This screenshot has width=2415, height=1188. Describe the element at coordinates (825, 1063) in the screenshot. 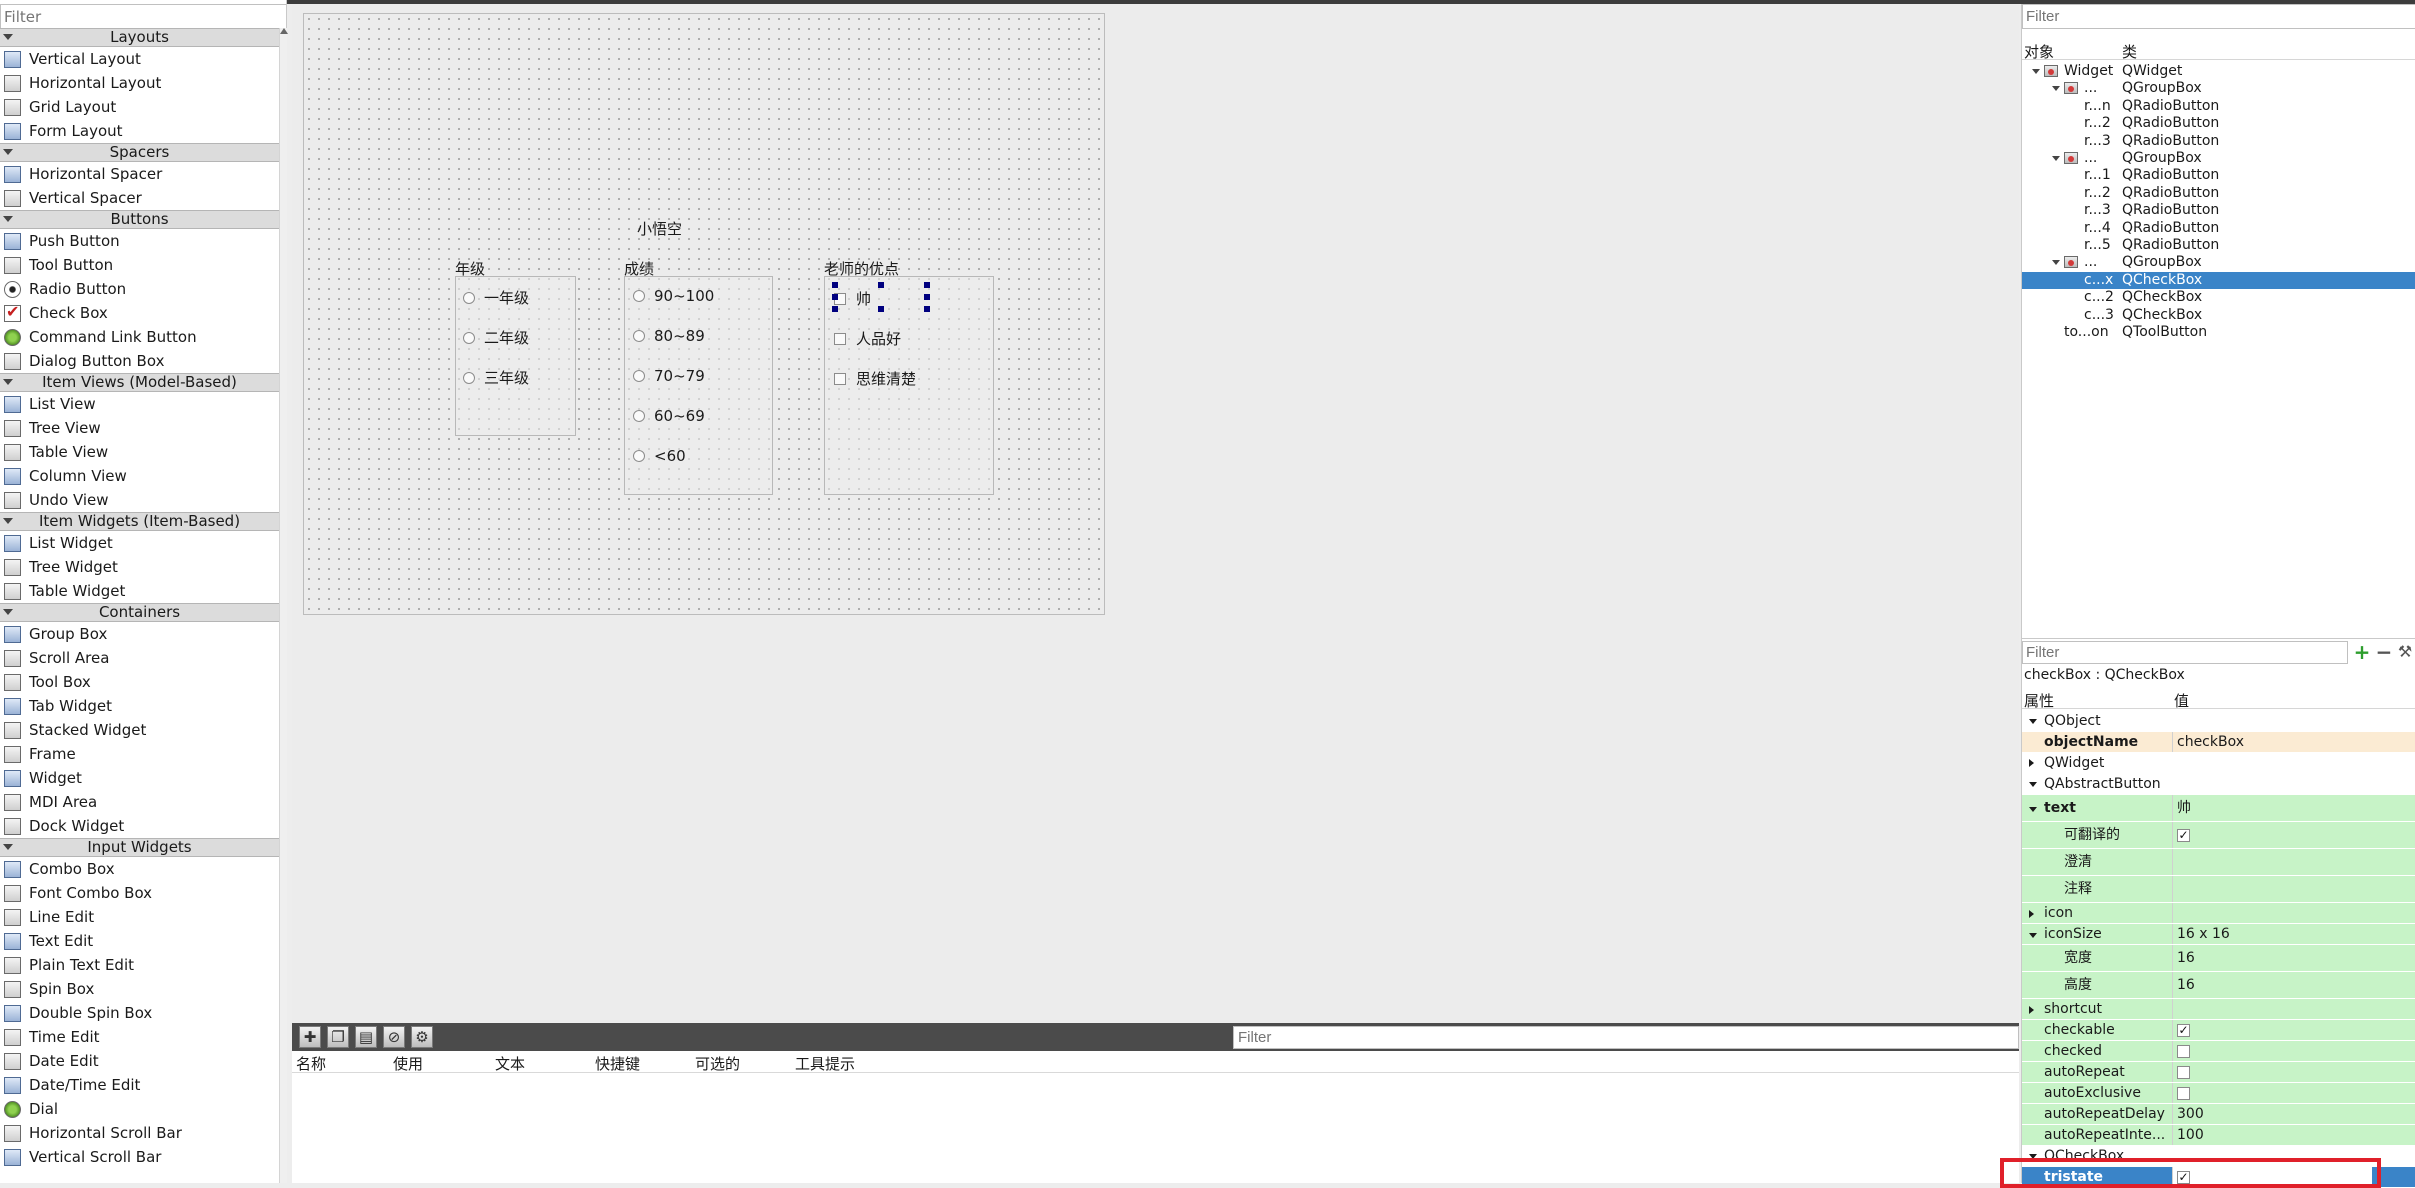

I see `column-header-tooltip: 工具提示` at that location.